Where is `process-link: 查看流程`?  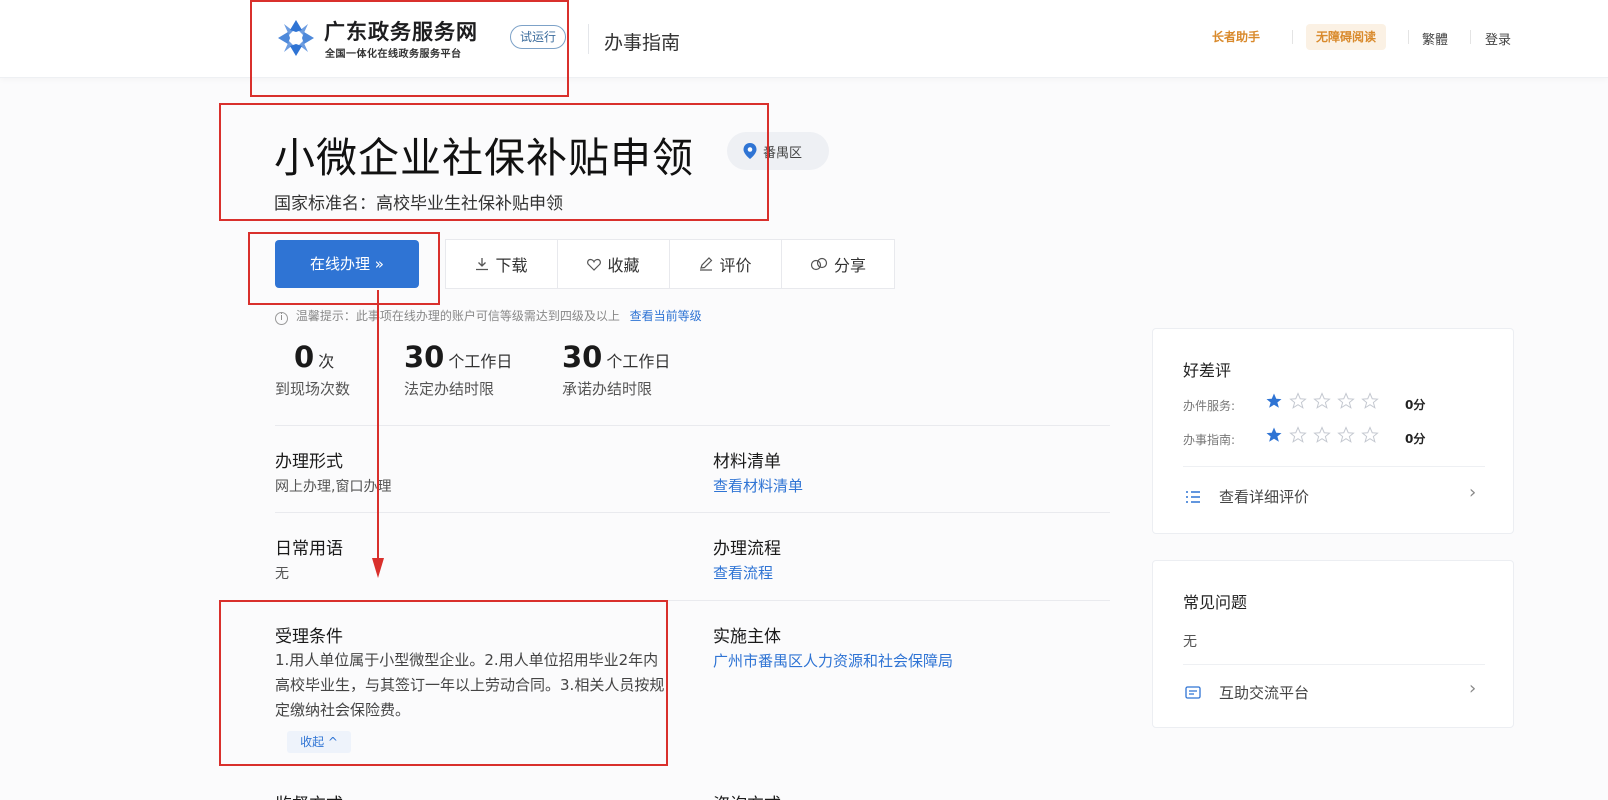
process-link: 查看流程 is located at coordinates (743, 572).